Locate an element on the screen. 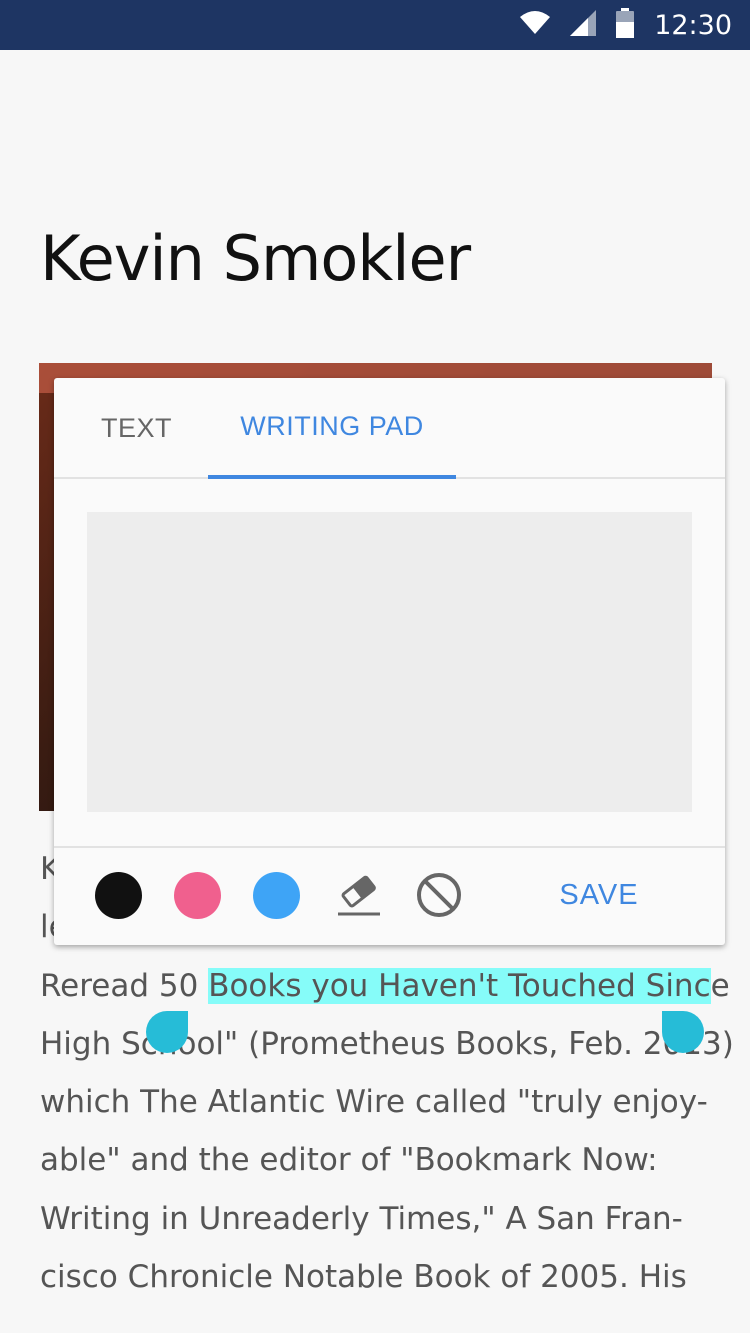 This screenshot has height=1333, width=750. toolbar-divider is located at coordinates (389, 847).